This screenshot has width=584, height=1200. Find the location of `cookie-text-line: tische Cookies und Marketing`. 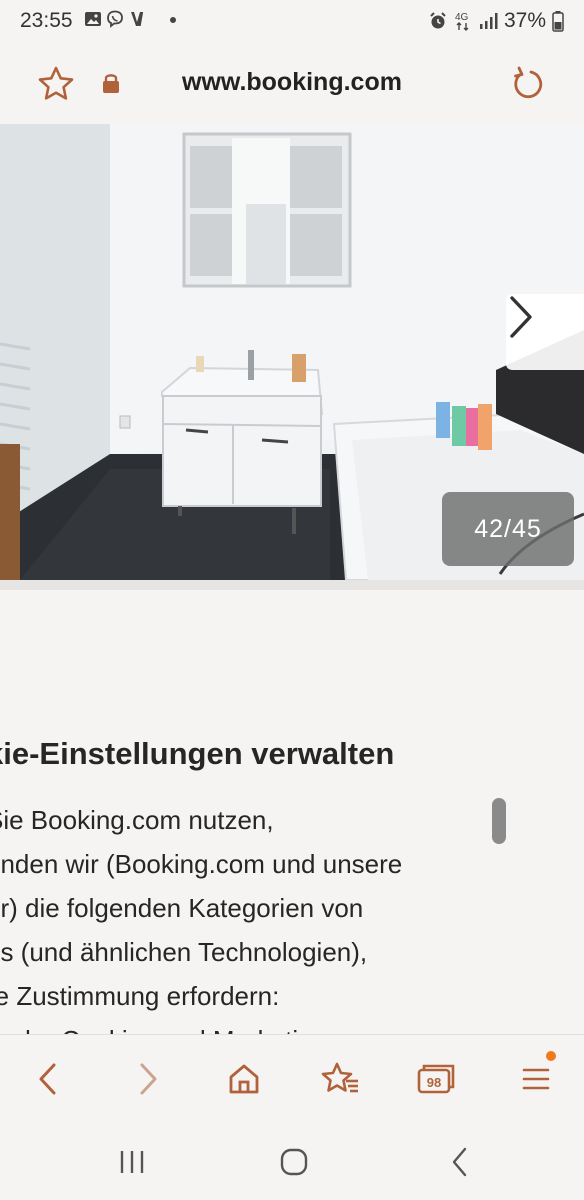

cookie-text-line: tische Cookies und Marketing is located at coordinates (253, 1026).